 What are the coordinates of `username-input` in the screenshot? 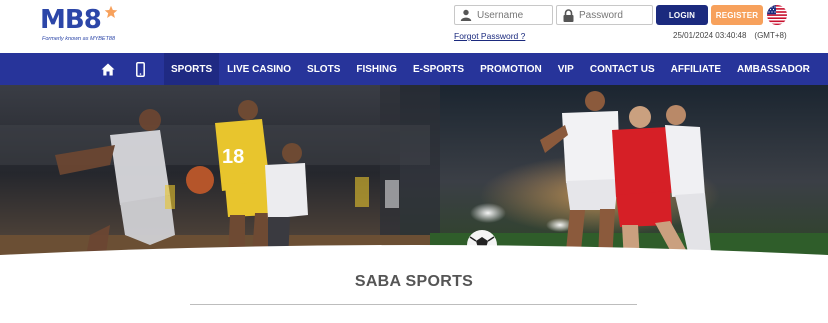 It's located at (512, 15).